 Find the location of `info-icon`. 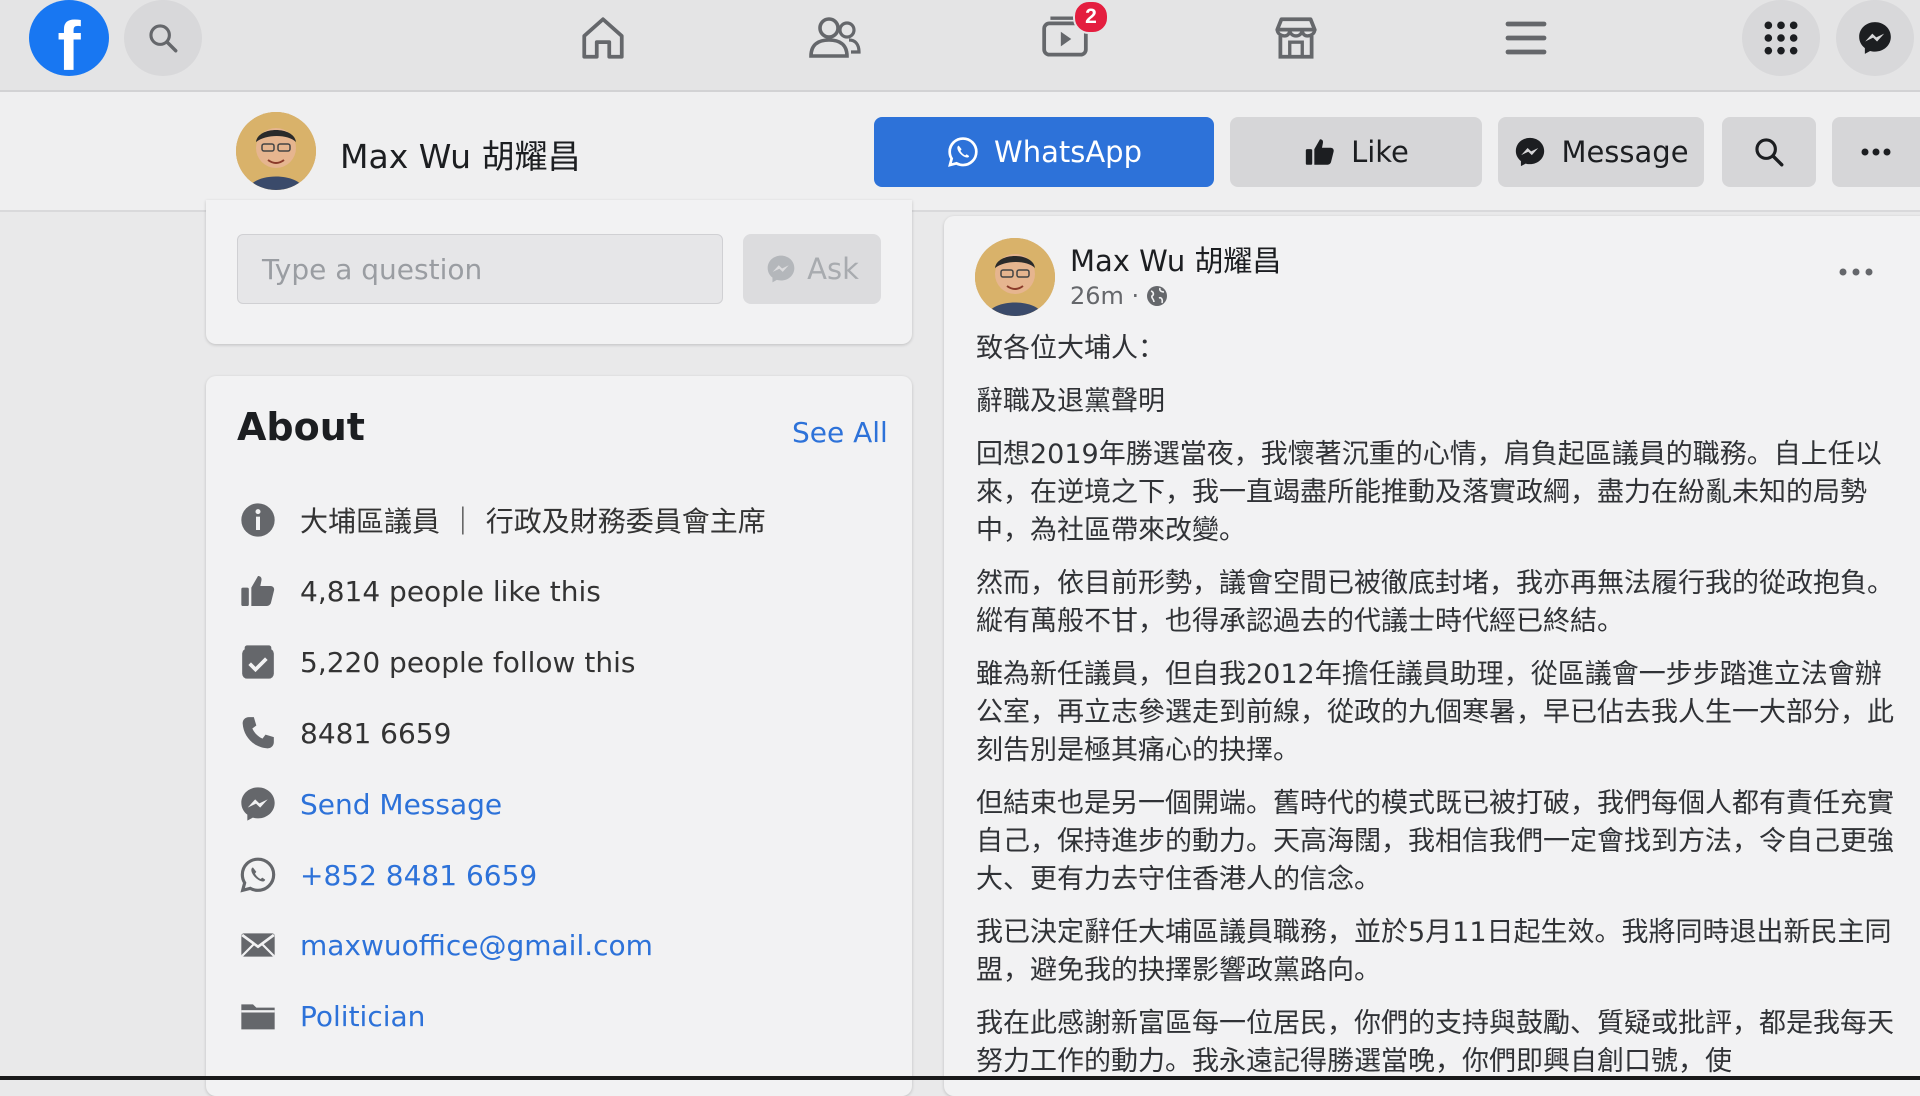

info-icon is located at coordinates (258, 520).